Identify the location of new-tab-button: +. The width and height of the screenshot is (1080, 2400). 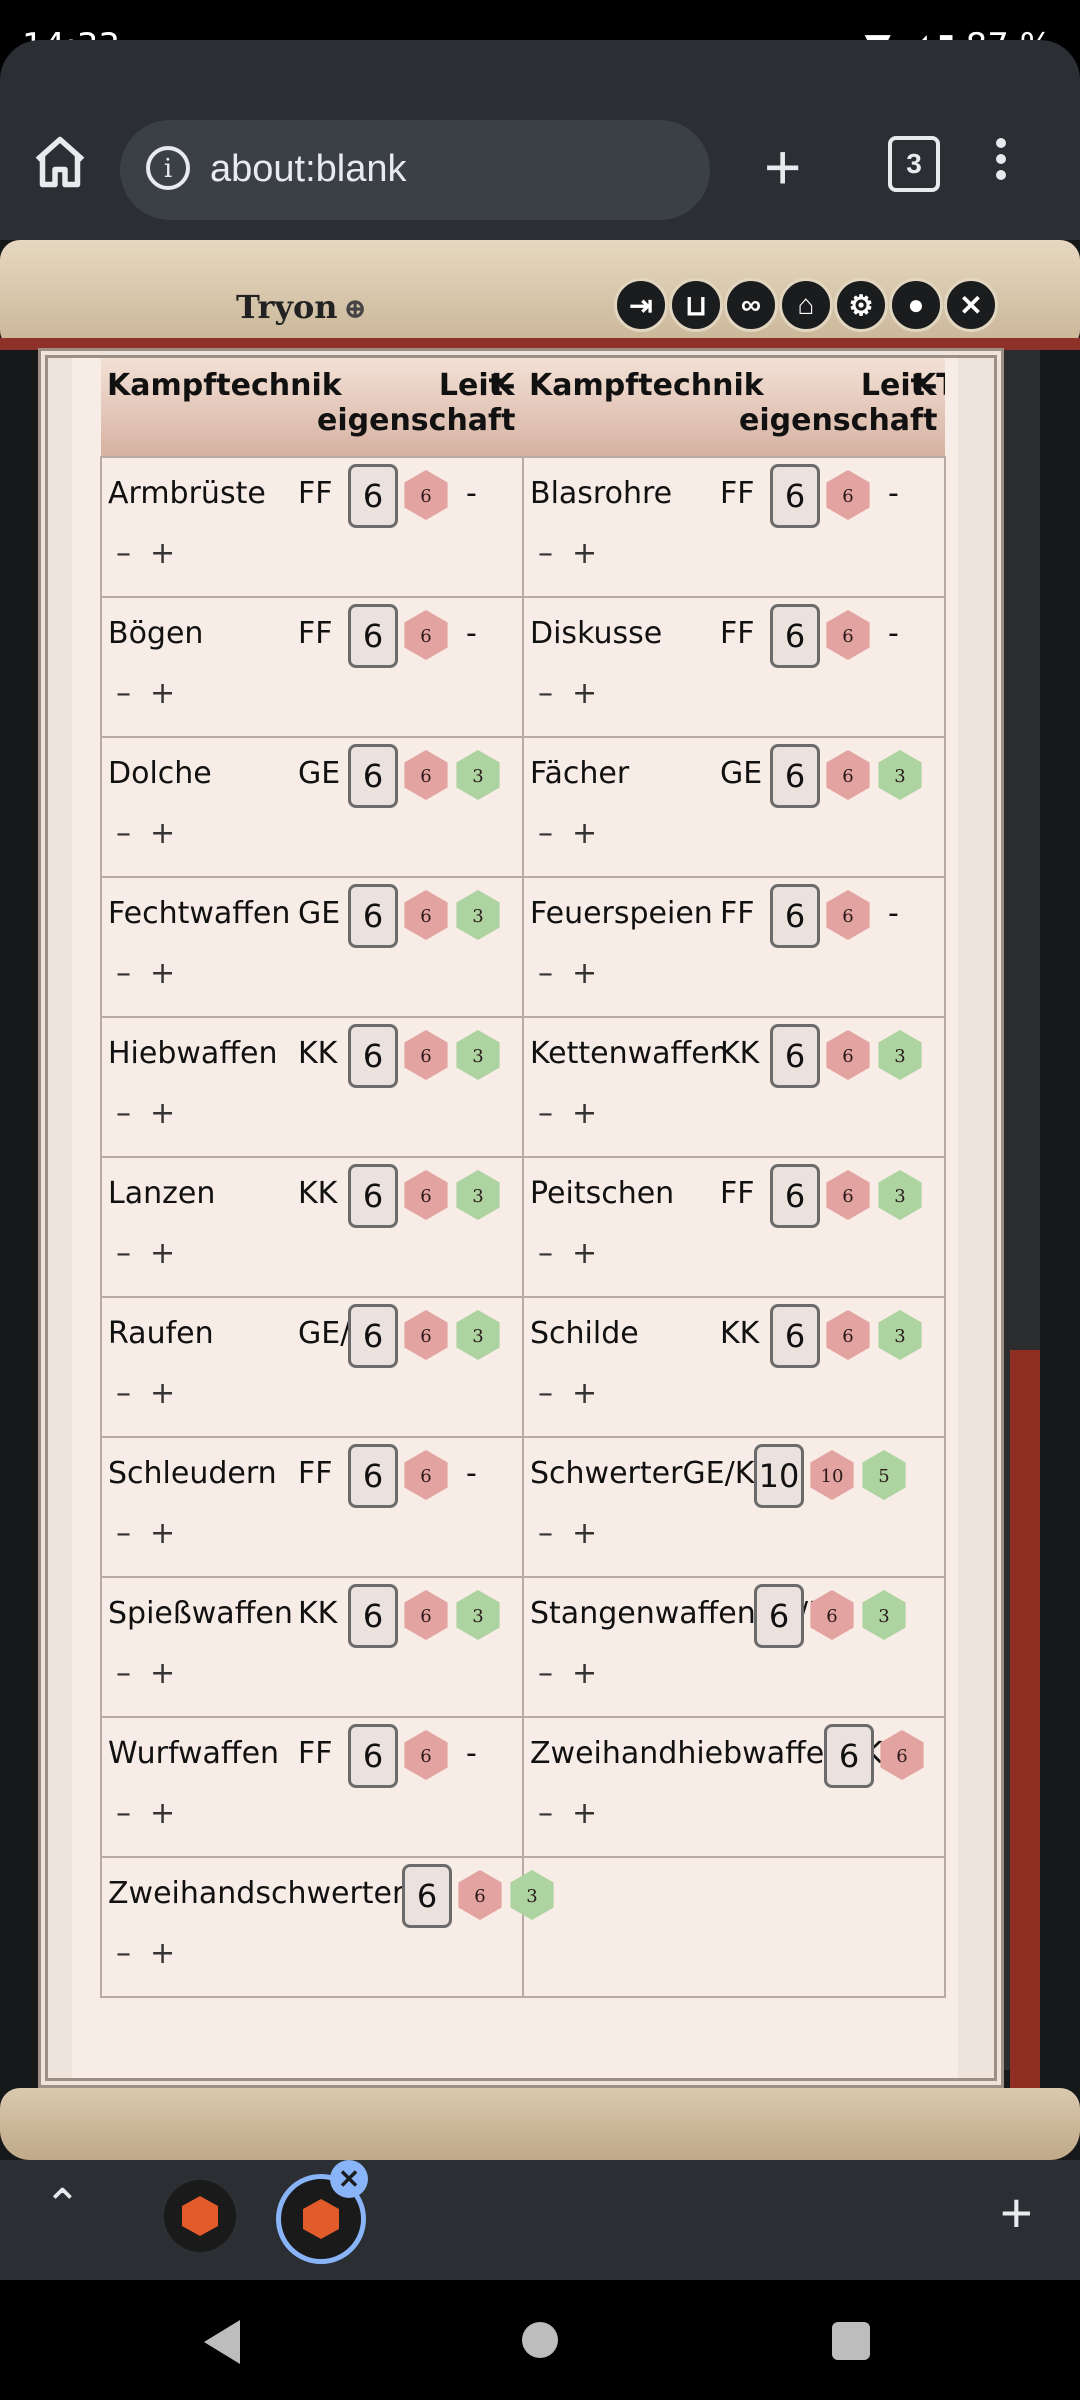
(782, 167).